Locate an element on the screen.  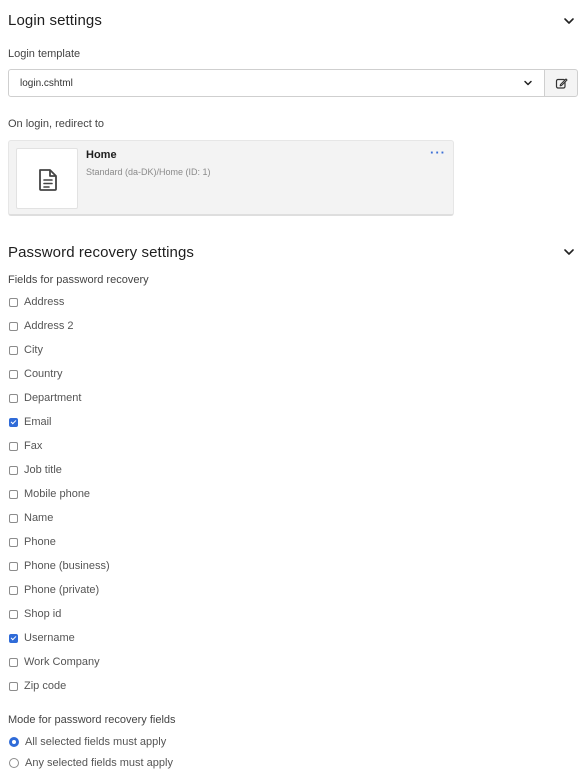
edit-icon is located at coordinates (561, 83).